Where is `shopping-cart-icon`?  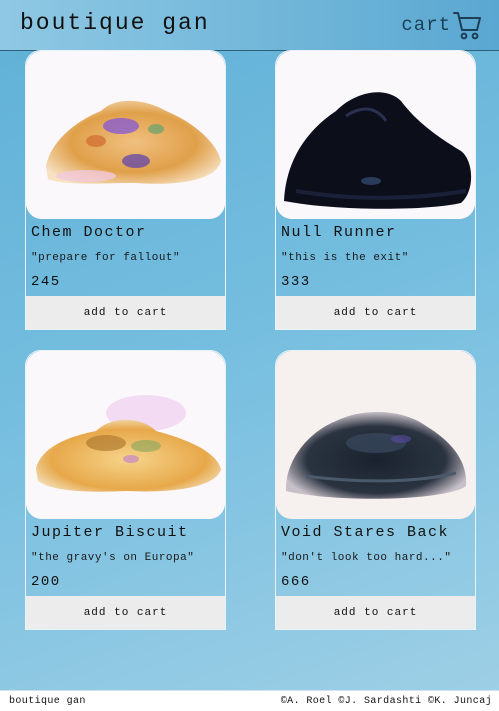 shopping-cart-icon is located at coordinates (467, 25).